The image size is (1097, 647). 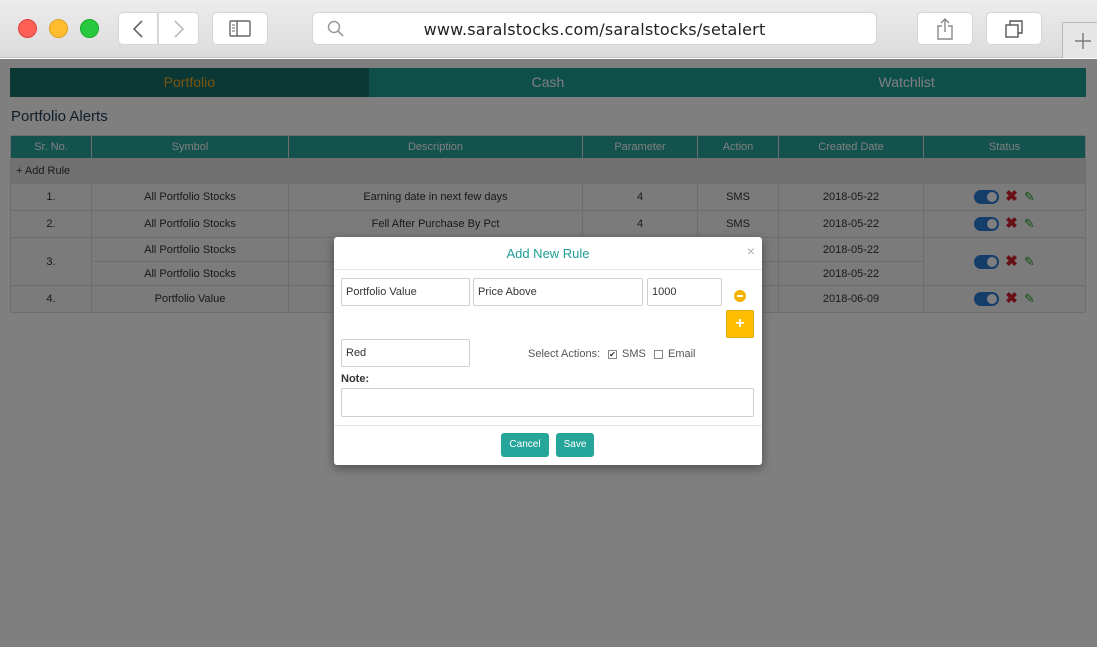 I want to click on save-button: Save, so click(x=575, y=445).